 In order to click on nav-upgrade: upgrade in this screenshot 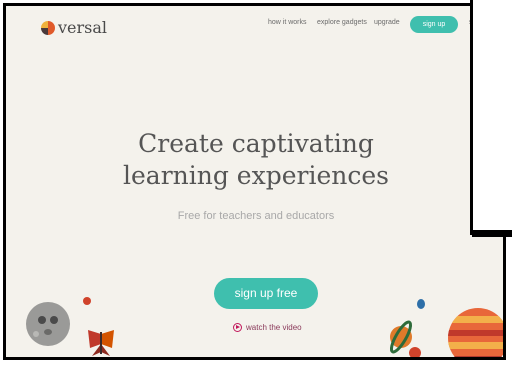, I will do `click(387, 22)`.